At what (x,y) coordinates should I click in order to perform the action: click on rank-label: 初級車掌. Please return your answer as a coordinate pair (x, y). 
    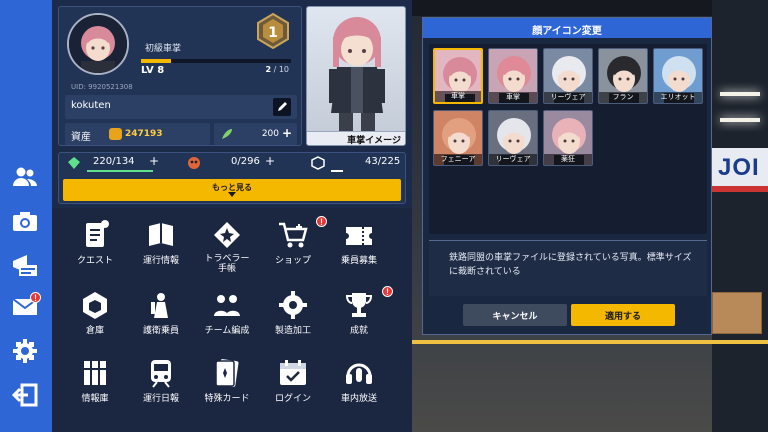
    Looking at the image, I should click on (163, 49).